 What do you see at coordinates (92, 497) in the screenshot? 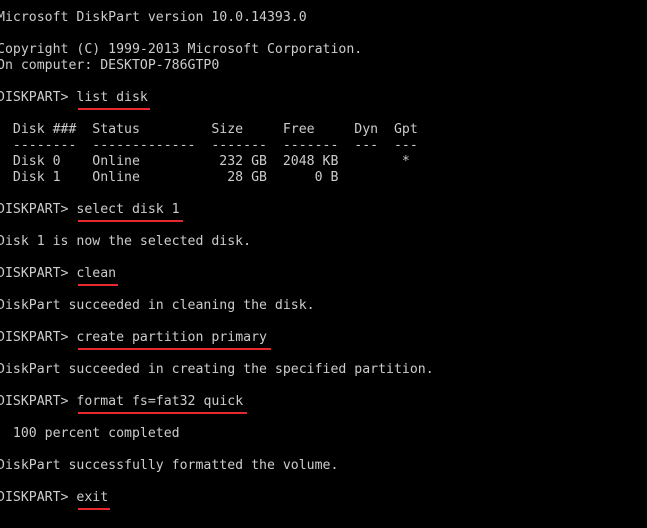
I see `command-text-exit: exit` at bounding box center [92, 497].